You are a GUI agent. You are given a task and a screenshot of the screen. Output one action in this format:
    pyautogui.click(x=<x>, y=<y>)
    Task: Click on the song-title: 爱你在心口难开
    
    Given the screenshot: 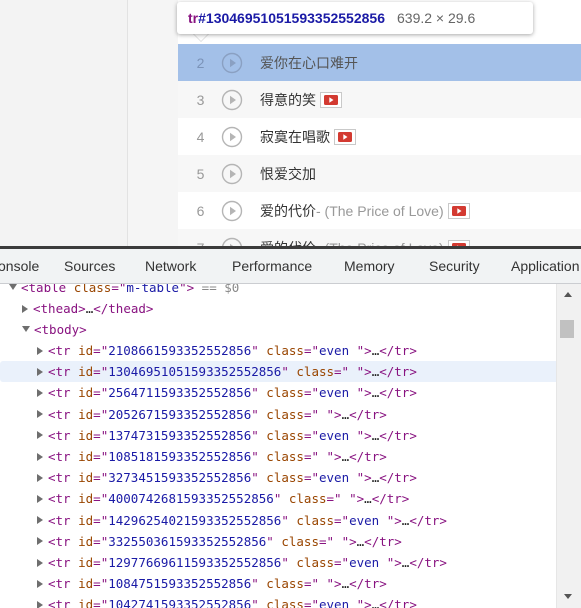 What is the action you would take?
    pyautogui.click(x=309, y=63)
    